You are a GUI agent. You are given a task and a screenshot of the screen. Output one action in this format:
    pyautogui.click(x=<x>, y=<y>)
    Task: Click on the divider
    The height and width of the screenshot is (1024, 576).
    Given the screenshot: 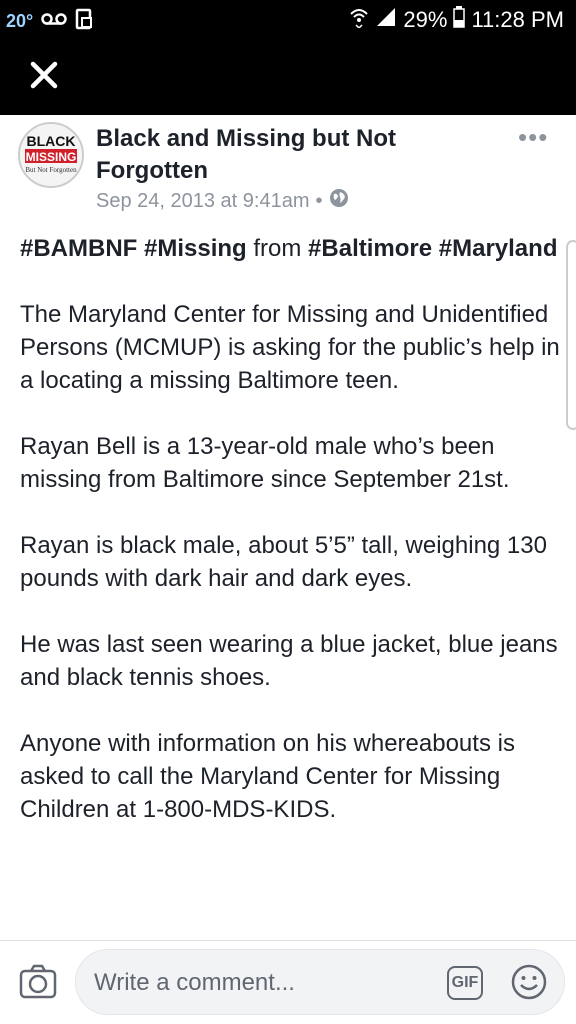 What is the action you would take?
    pyautogui.click(x=288, y=940)
    